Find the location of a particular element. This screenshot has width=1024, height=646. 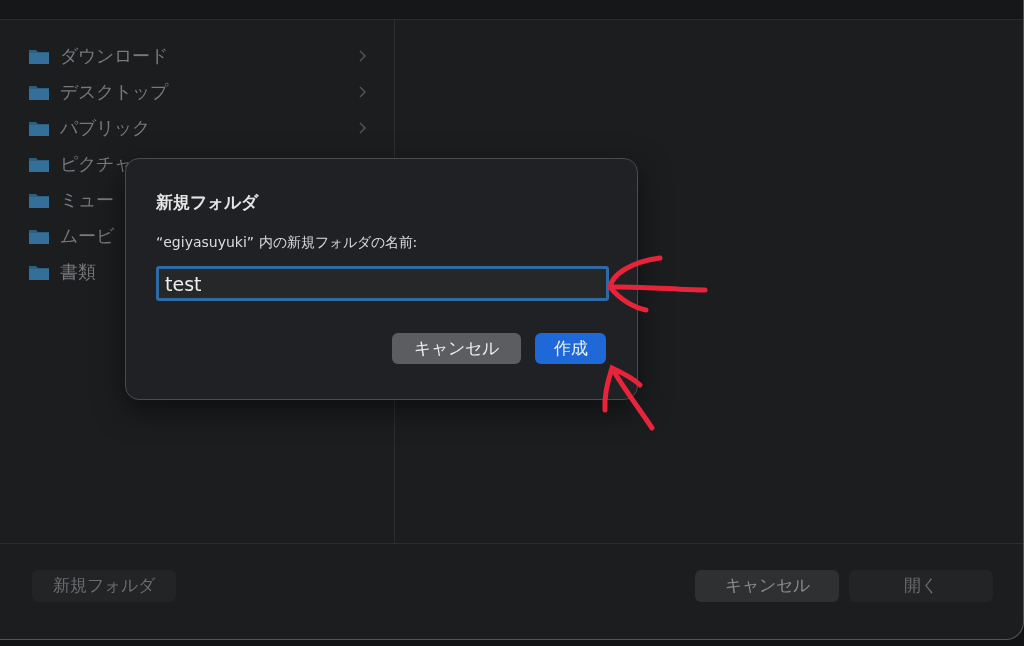

dialog-title: 新規フォルダ is located at coordinates (208, 202).